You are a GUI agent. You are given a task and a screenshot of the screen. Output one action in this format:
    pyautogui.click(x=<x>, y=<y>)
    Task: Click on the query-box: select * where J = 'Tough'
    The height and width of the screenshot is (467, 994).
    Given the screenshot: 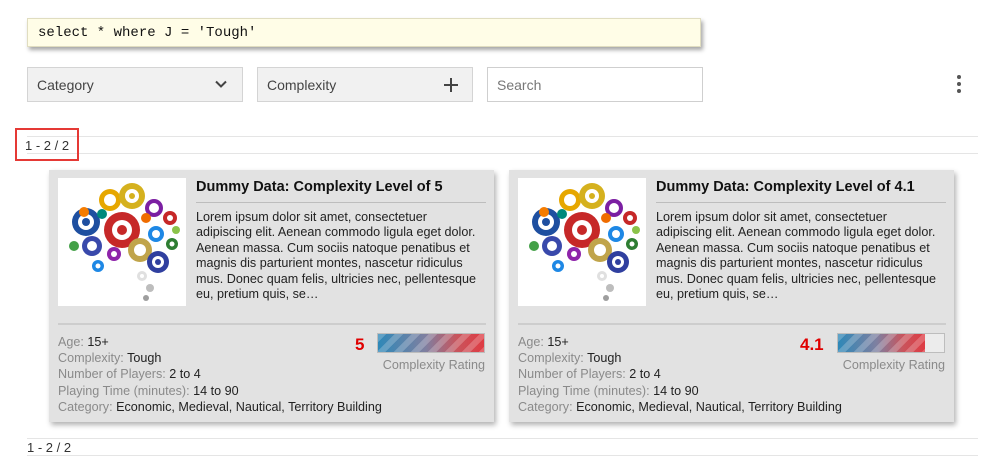 What is the action you would take?
    pyautogui.click(x=364, y=32)
    